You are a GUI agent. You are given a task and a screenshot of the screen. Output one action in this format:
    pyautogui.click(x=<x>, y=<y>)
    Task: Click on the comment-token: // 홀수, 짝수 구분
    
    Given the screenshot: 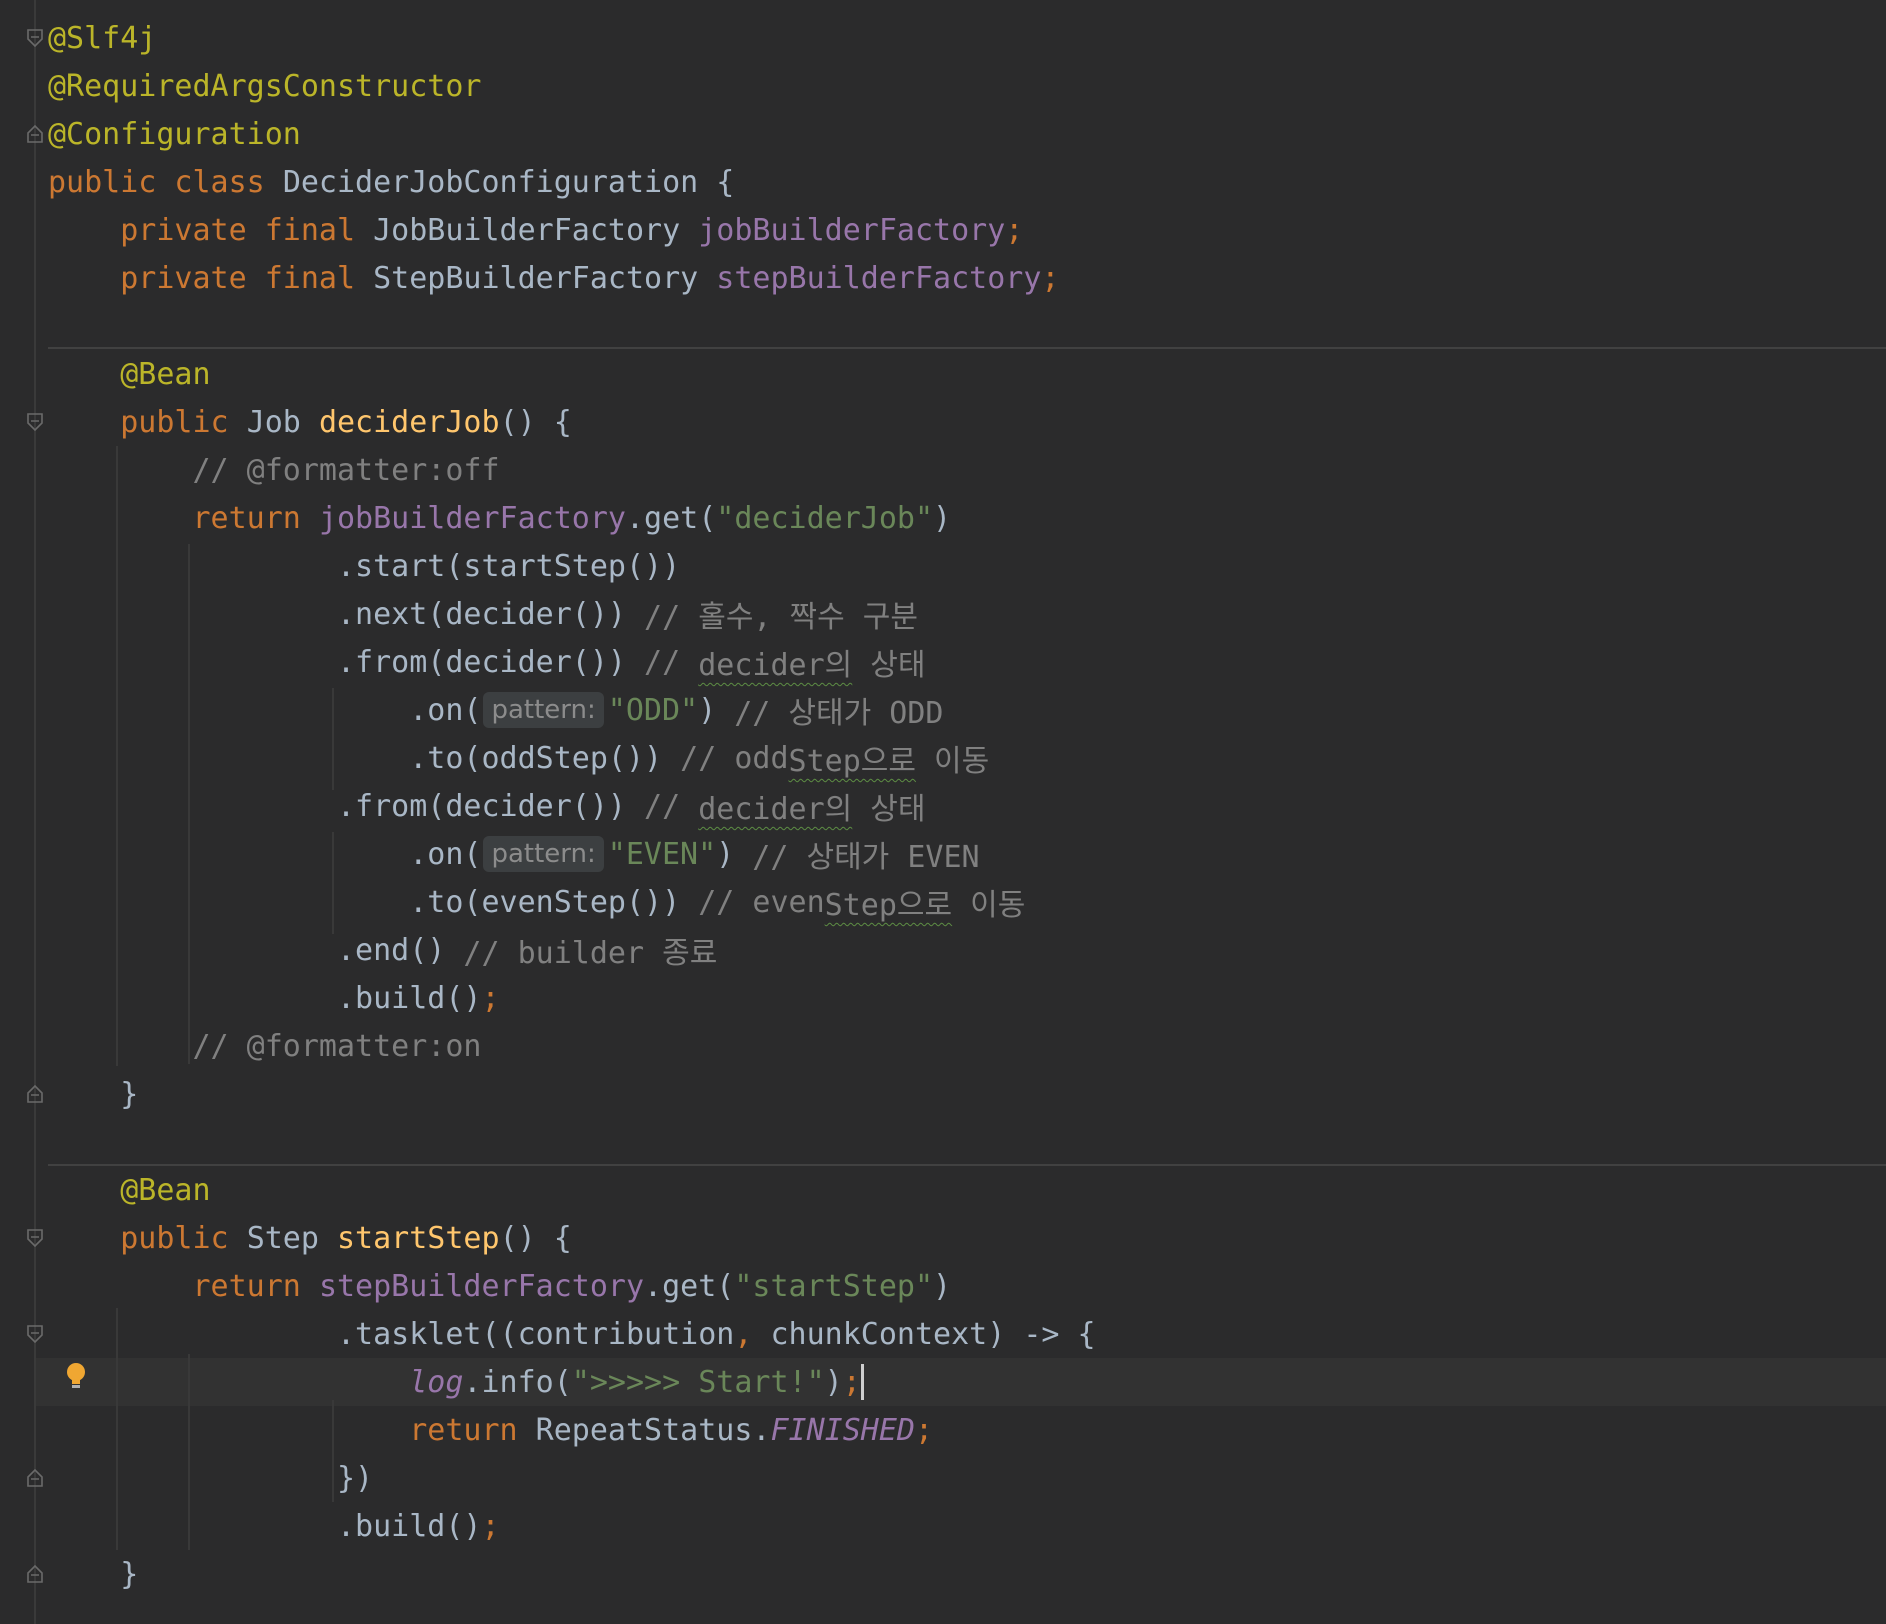 What is the action you would take?
    pyautogui.click(x=781, y=617)
    